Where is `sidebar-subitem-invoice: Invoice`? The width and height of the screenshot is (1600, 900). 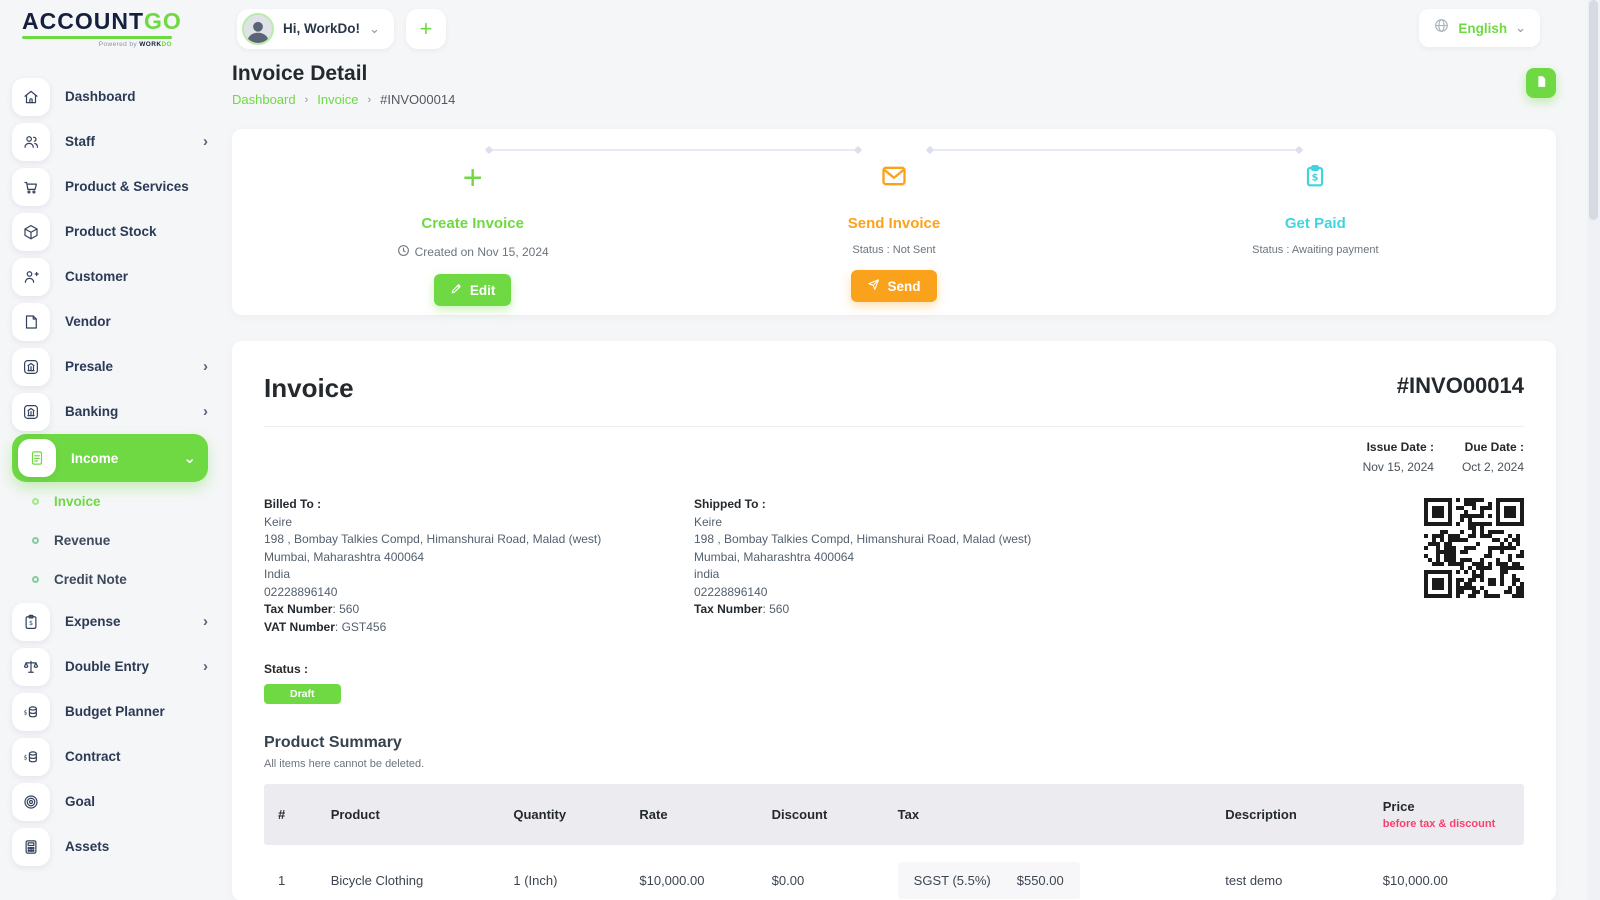
sidebar-subitem-invoice: Invoice is located at coordinates (111, 501).